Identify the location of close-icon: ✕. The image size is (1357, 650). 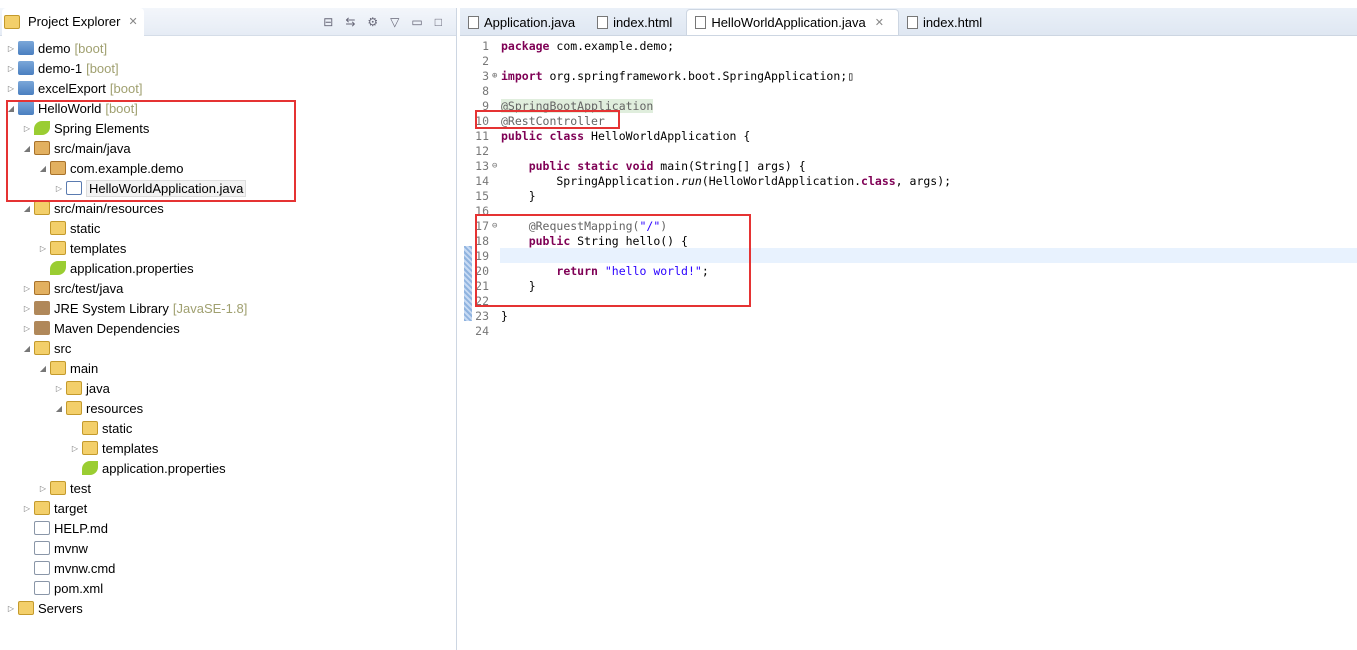
(132, 21).